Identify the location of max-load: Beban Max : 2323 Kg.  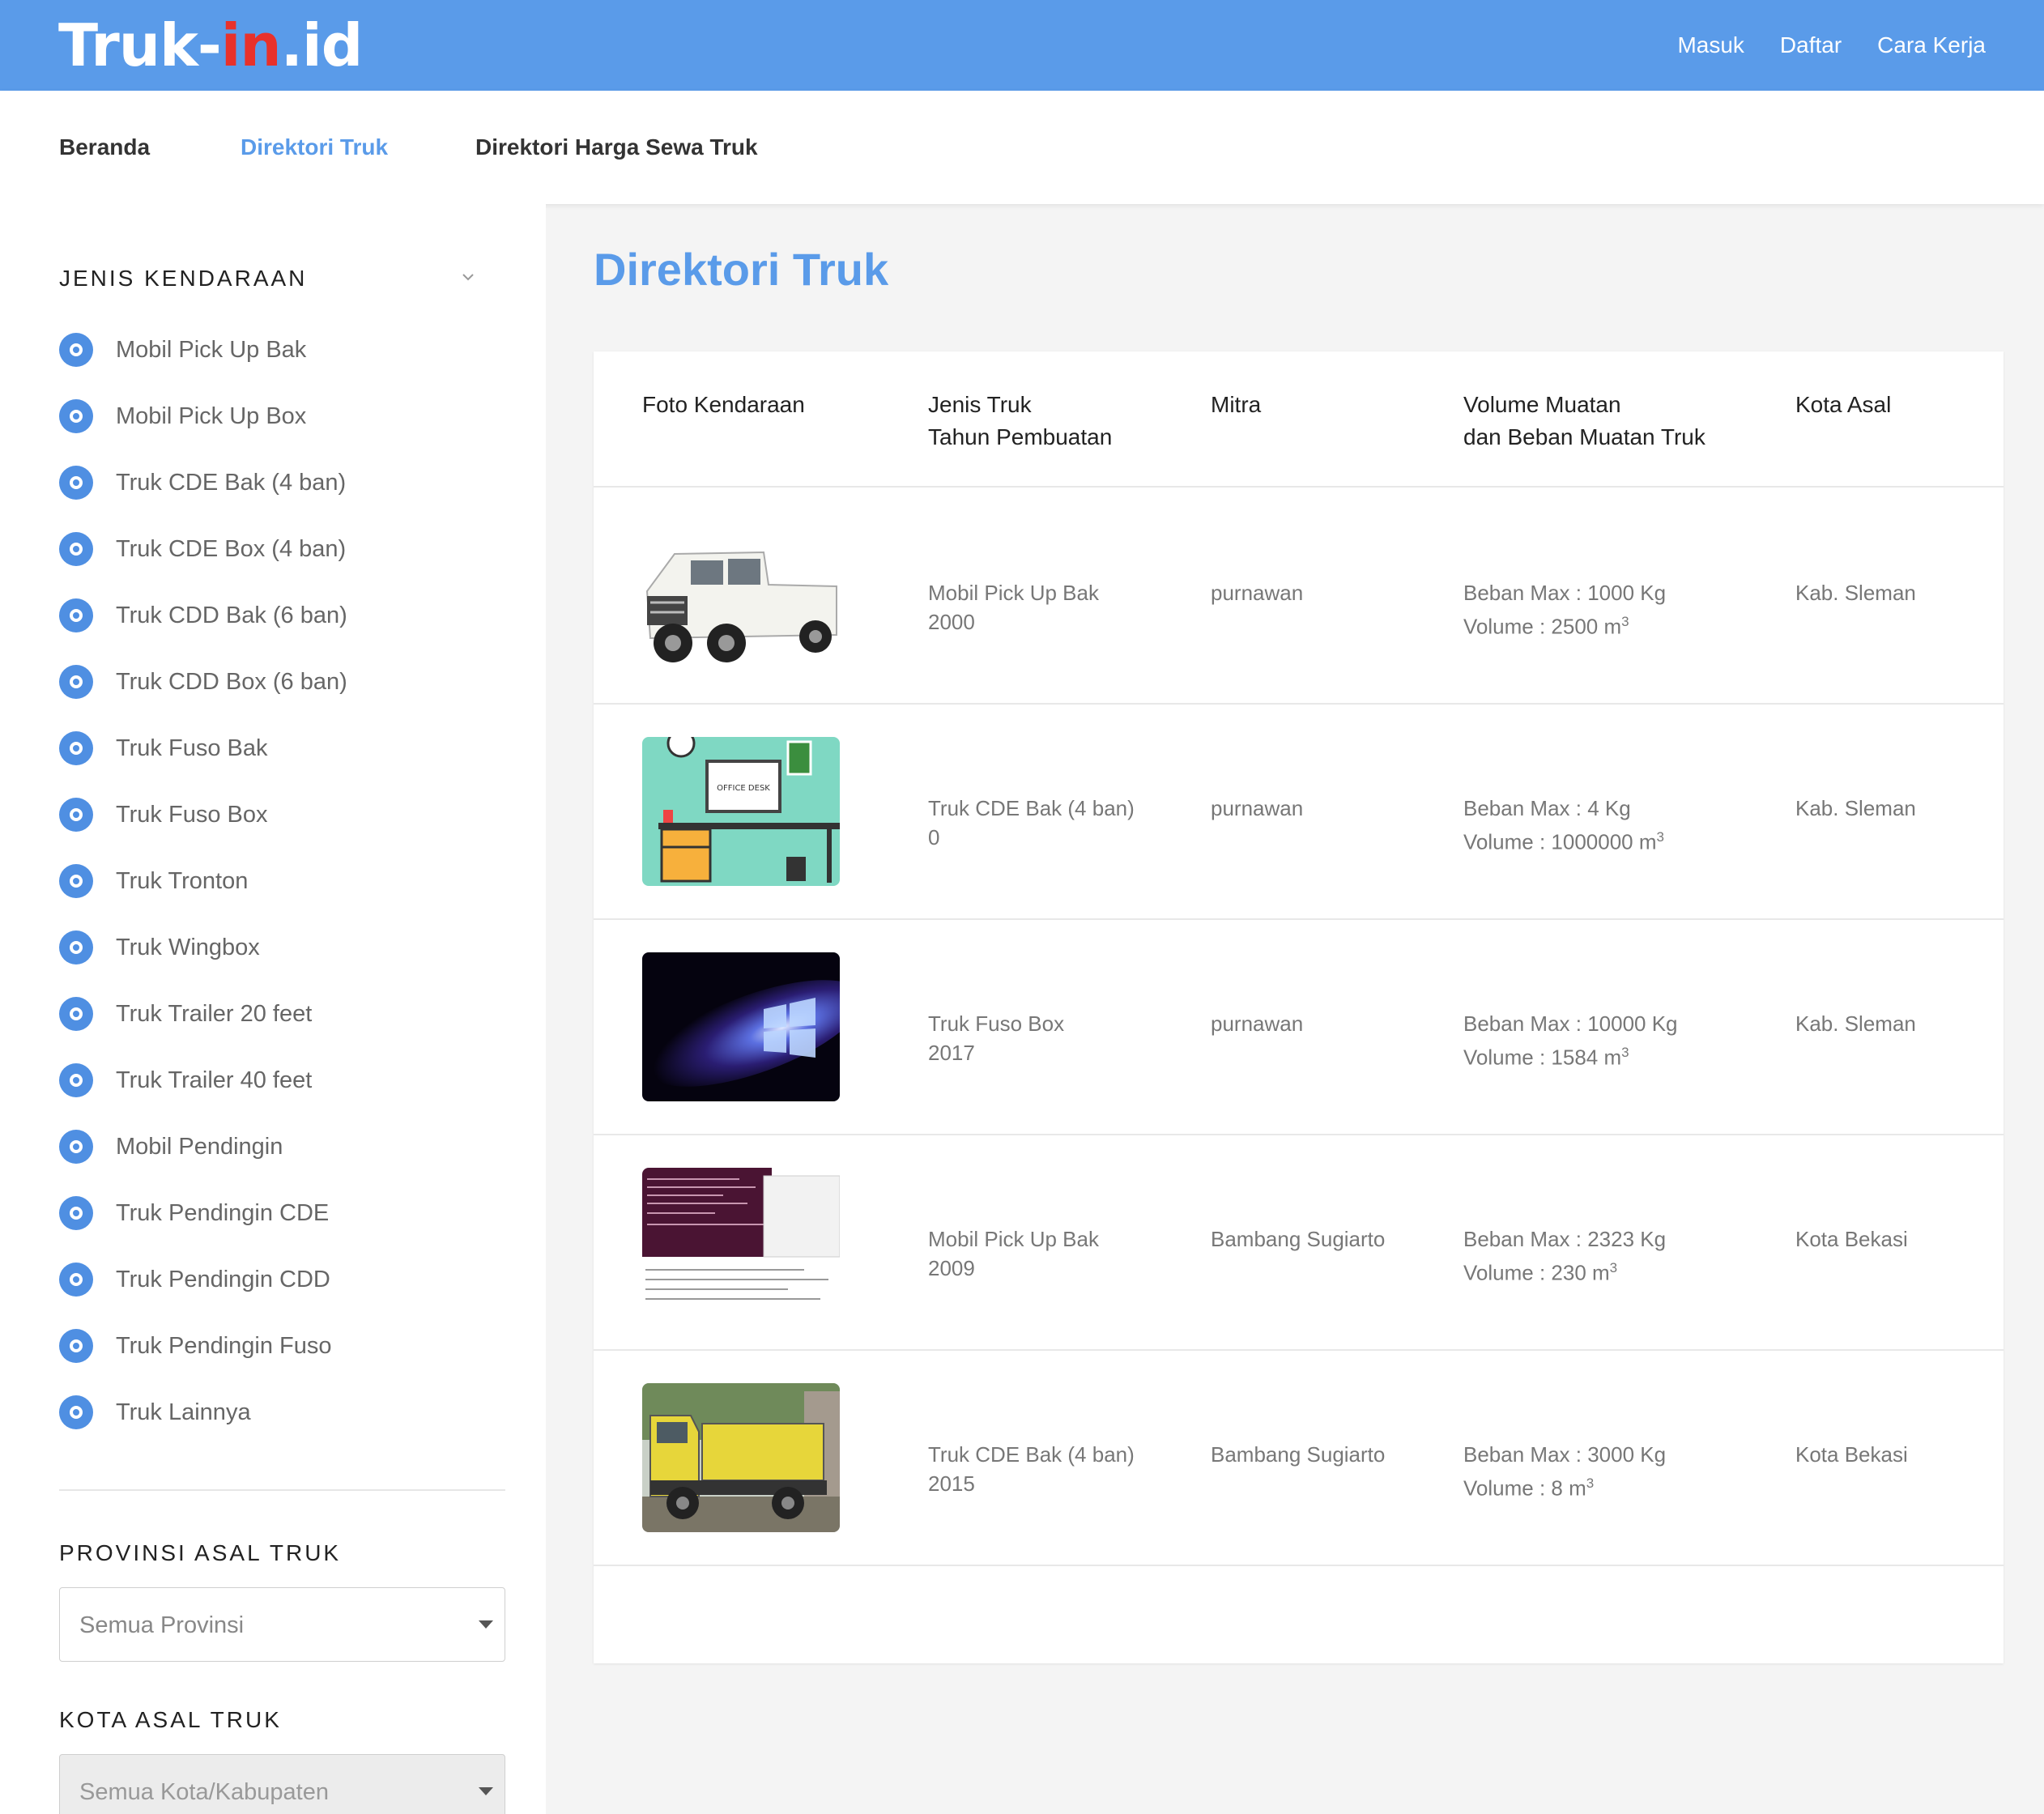
(1565, 1239).